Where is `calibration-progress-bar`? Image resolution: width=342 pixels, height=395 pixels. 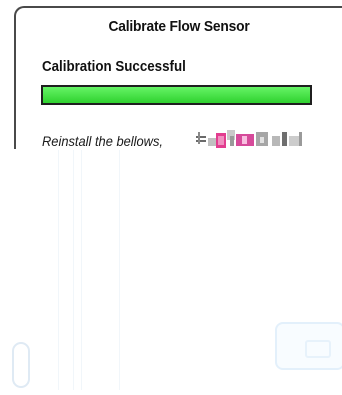
calibration-progress-bar is located at coordinates (176, 95).